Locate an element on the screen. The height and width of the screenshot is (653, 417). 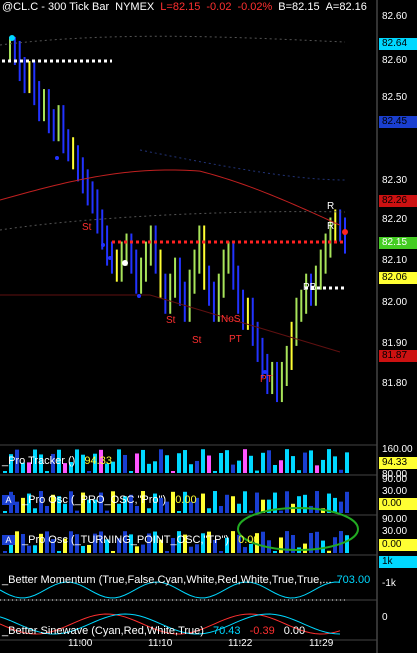
profit-target-marker: PT is located at coordinates (235, 339).